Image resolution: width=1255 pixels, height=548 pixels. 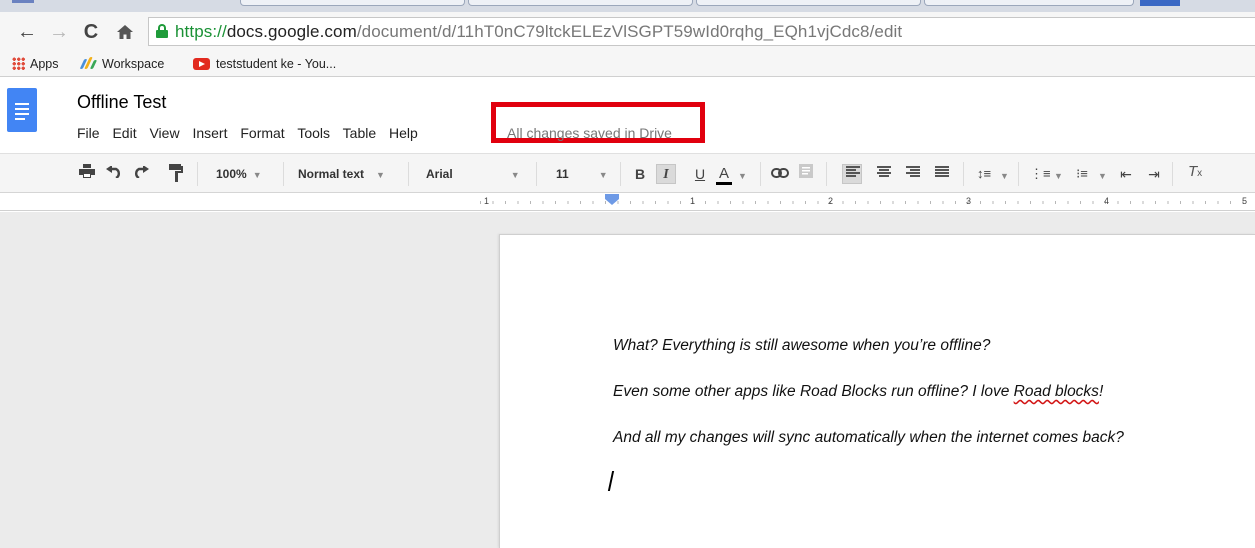 What do you see at coordinates (1082, 174) in the screenshot?
I see `bulleted-list-icon: ⁝≡` at bounding box center [1082, 174].